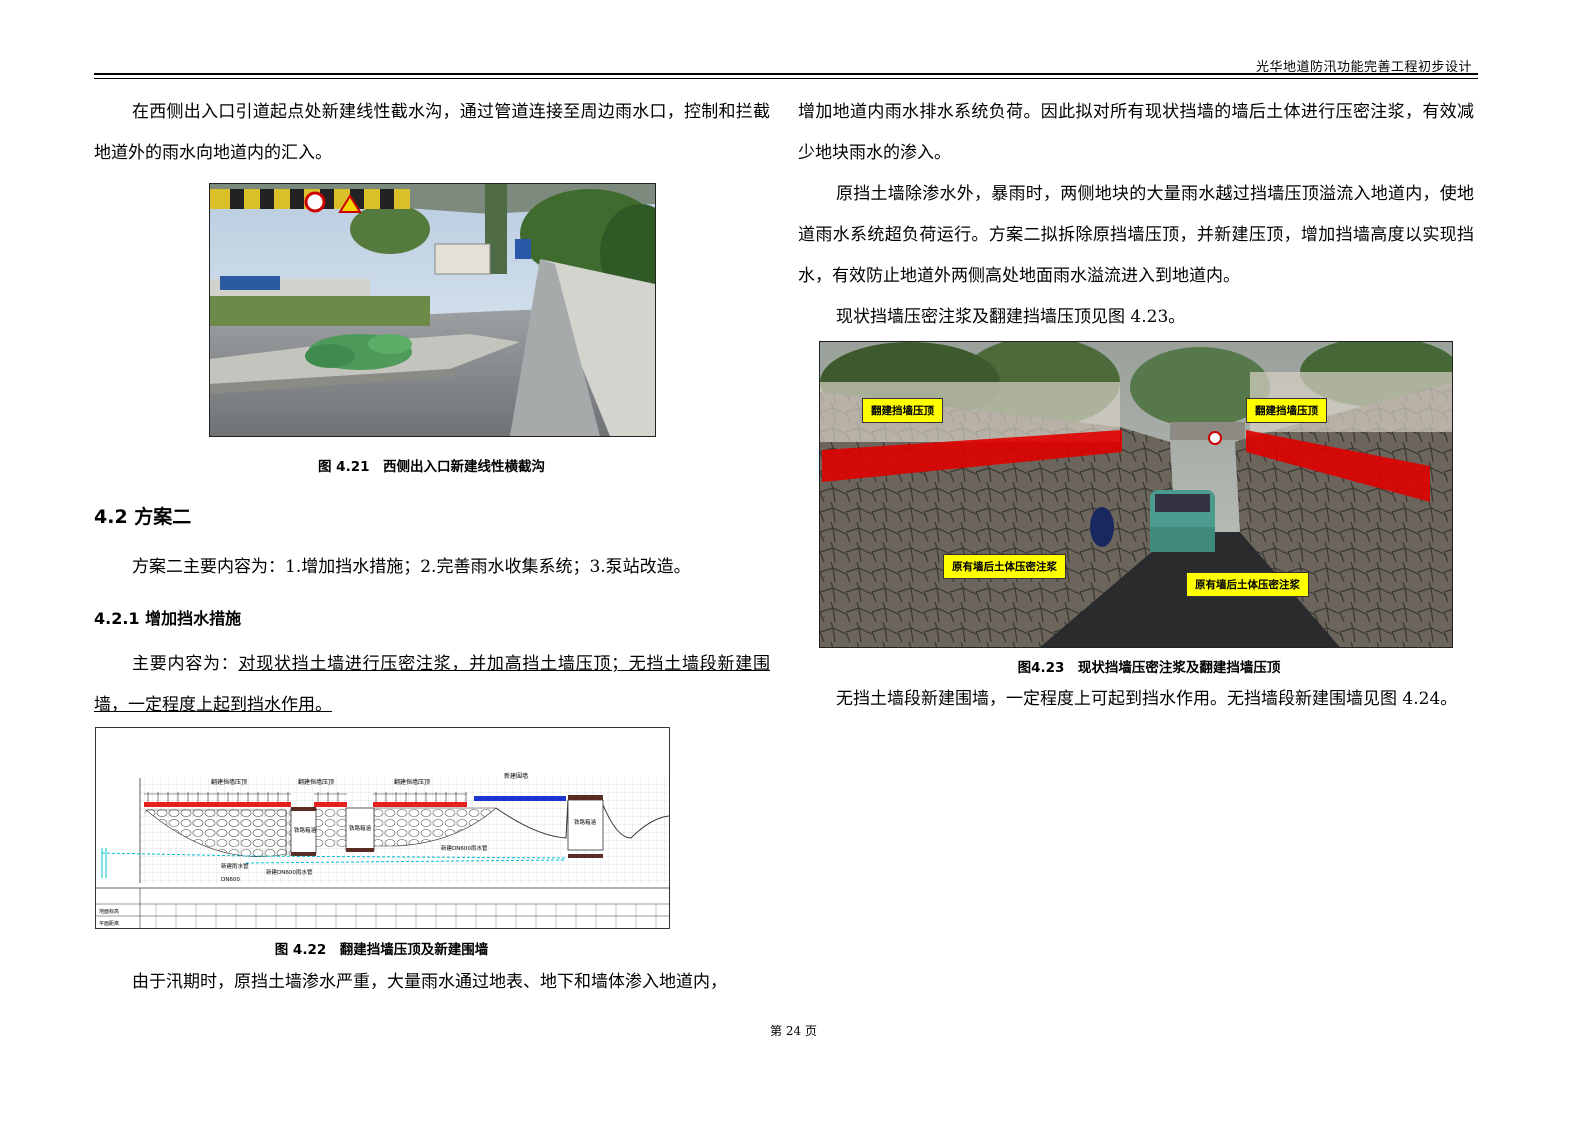 The height and width of the screenshot is (1122, 1587). What do you see at coordinates (1004, 566) in the screenshot?
I see `callout-grouting-left: 原有墙后土体压密注浆` at bounding box center [1004, 566].